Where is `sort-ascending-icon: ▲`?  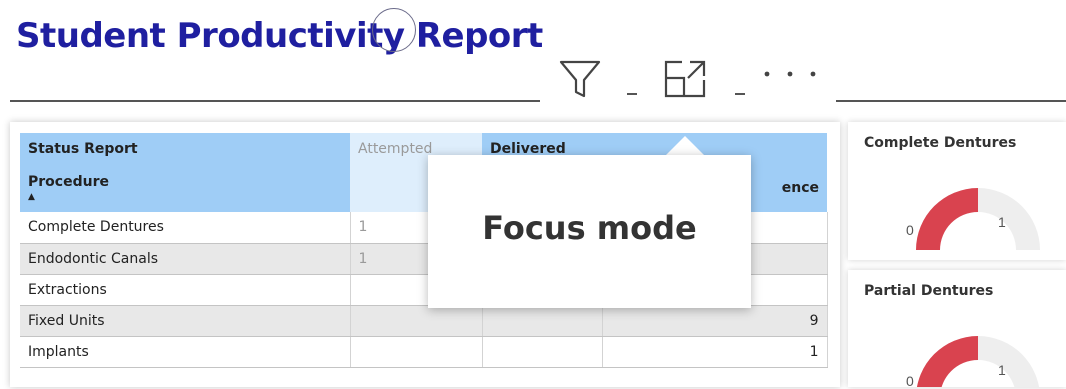 sort-ascending-icon: ▲ is located at coordinates (185, 197).